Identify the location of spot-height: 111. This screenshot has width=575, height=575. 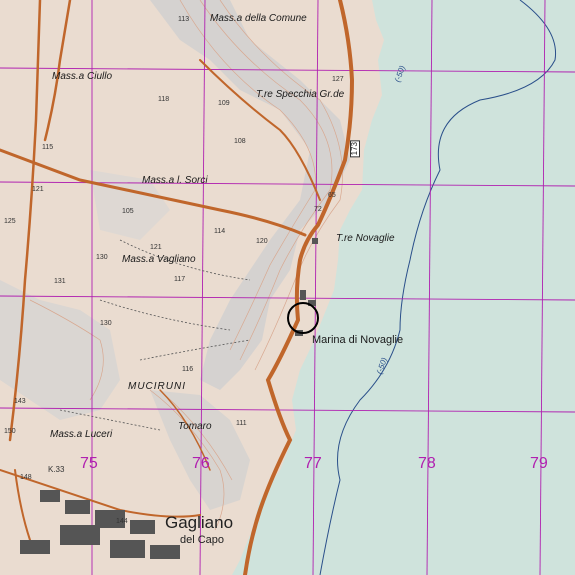
(241, 423).